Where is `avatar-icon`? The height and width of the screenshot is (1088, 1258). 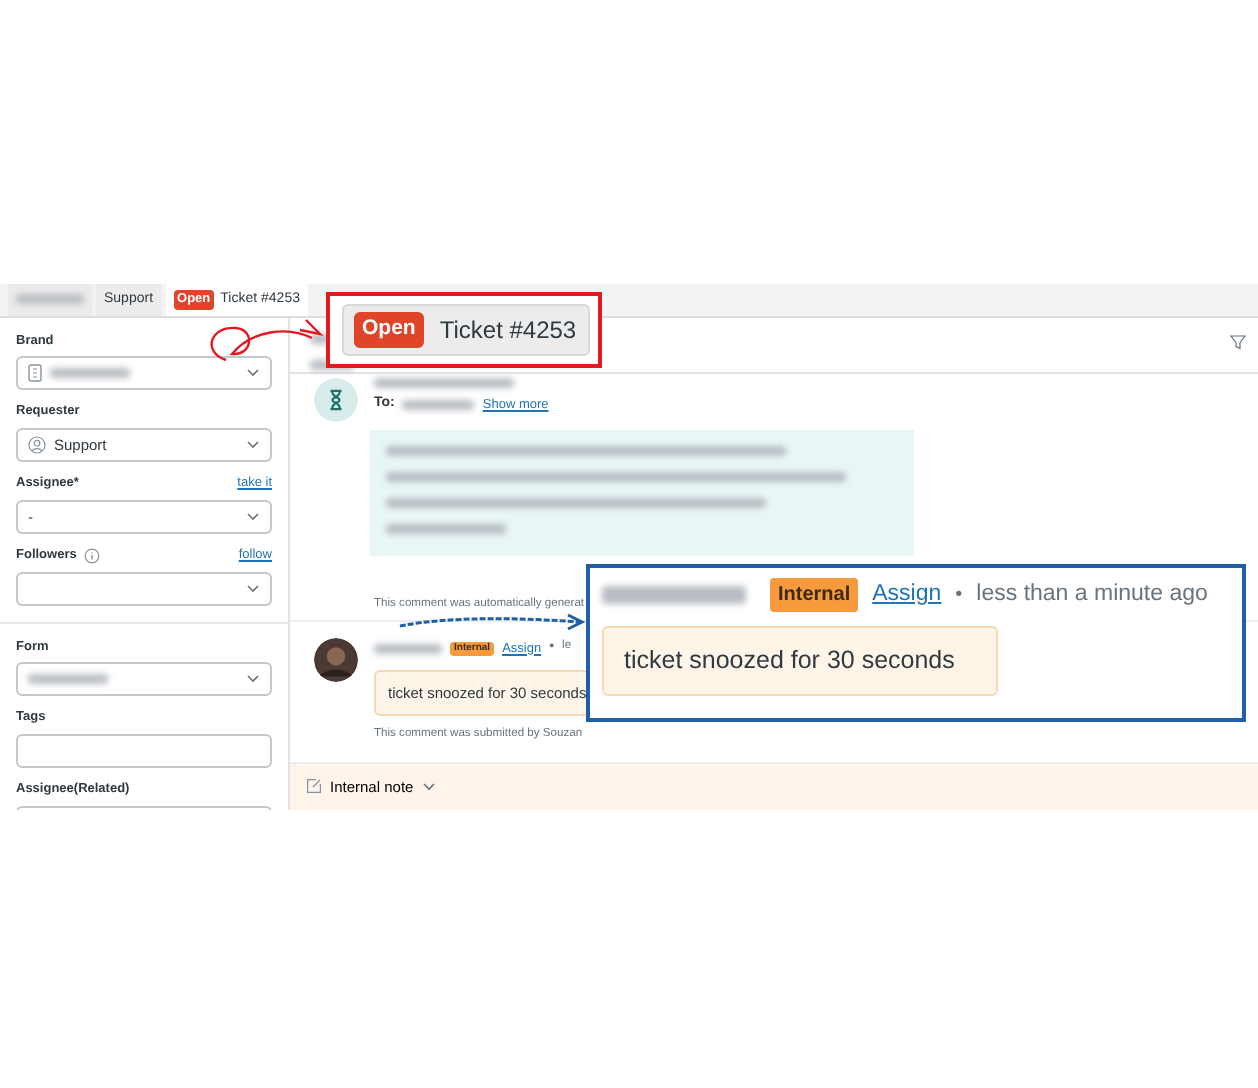 avatar-icon is located at coordinates (336, 400).